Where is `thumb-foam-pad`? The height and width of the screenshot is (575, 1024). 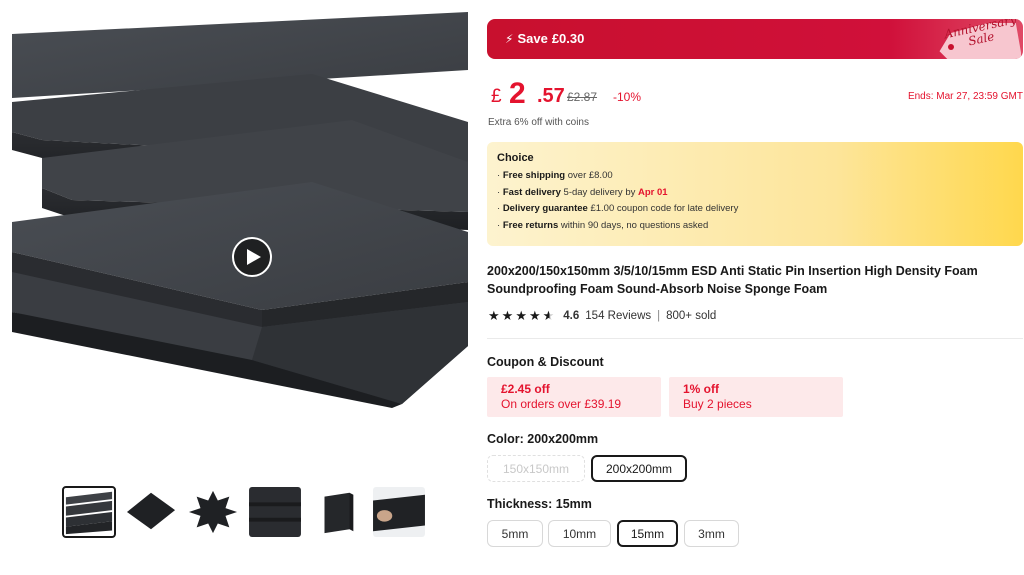 thumb-foam-pad is located at coordinates (337, 512).